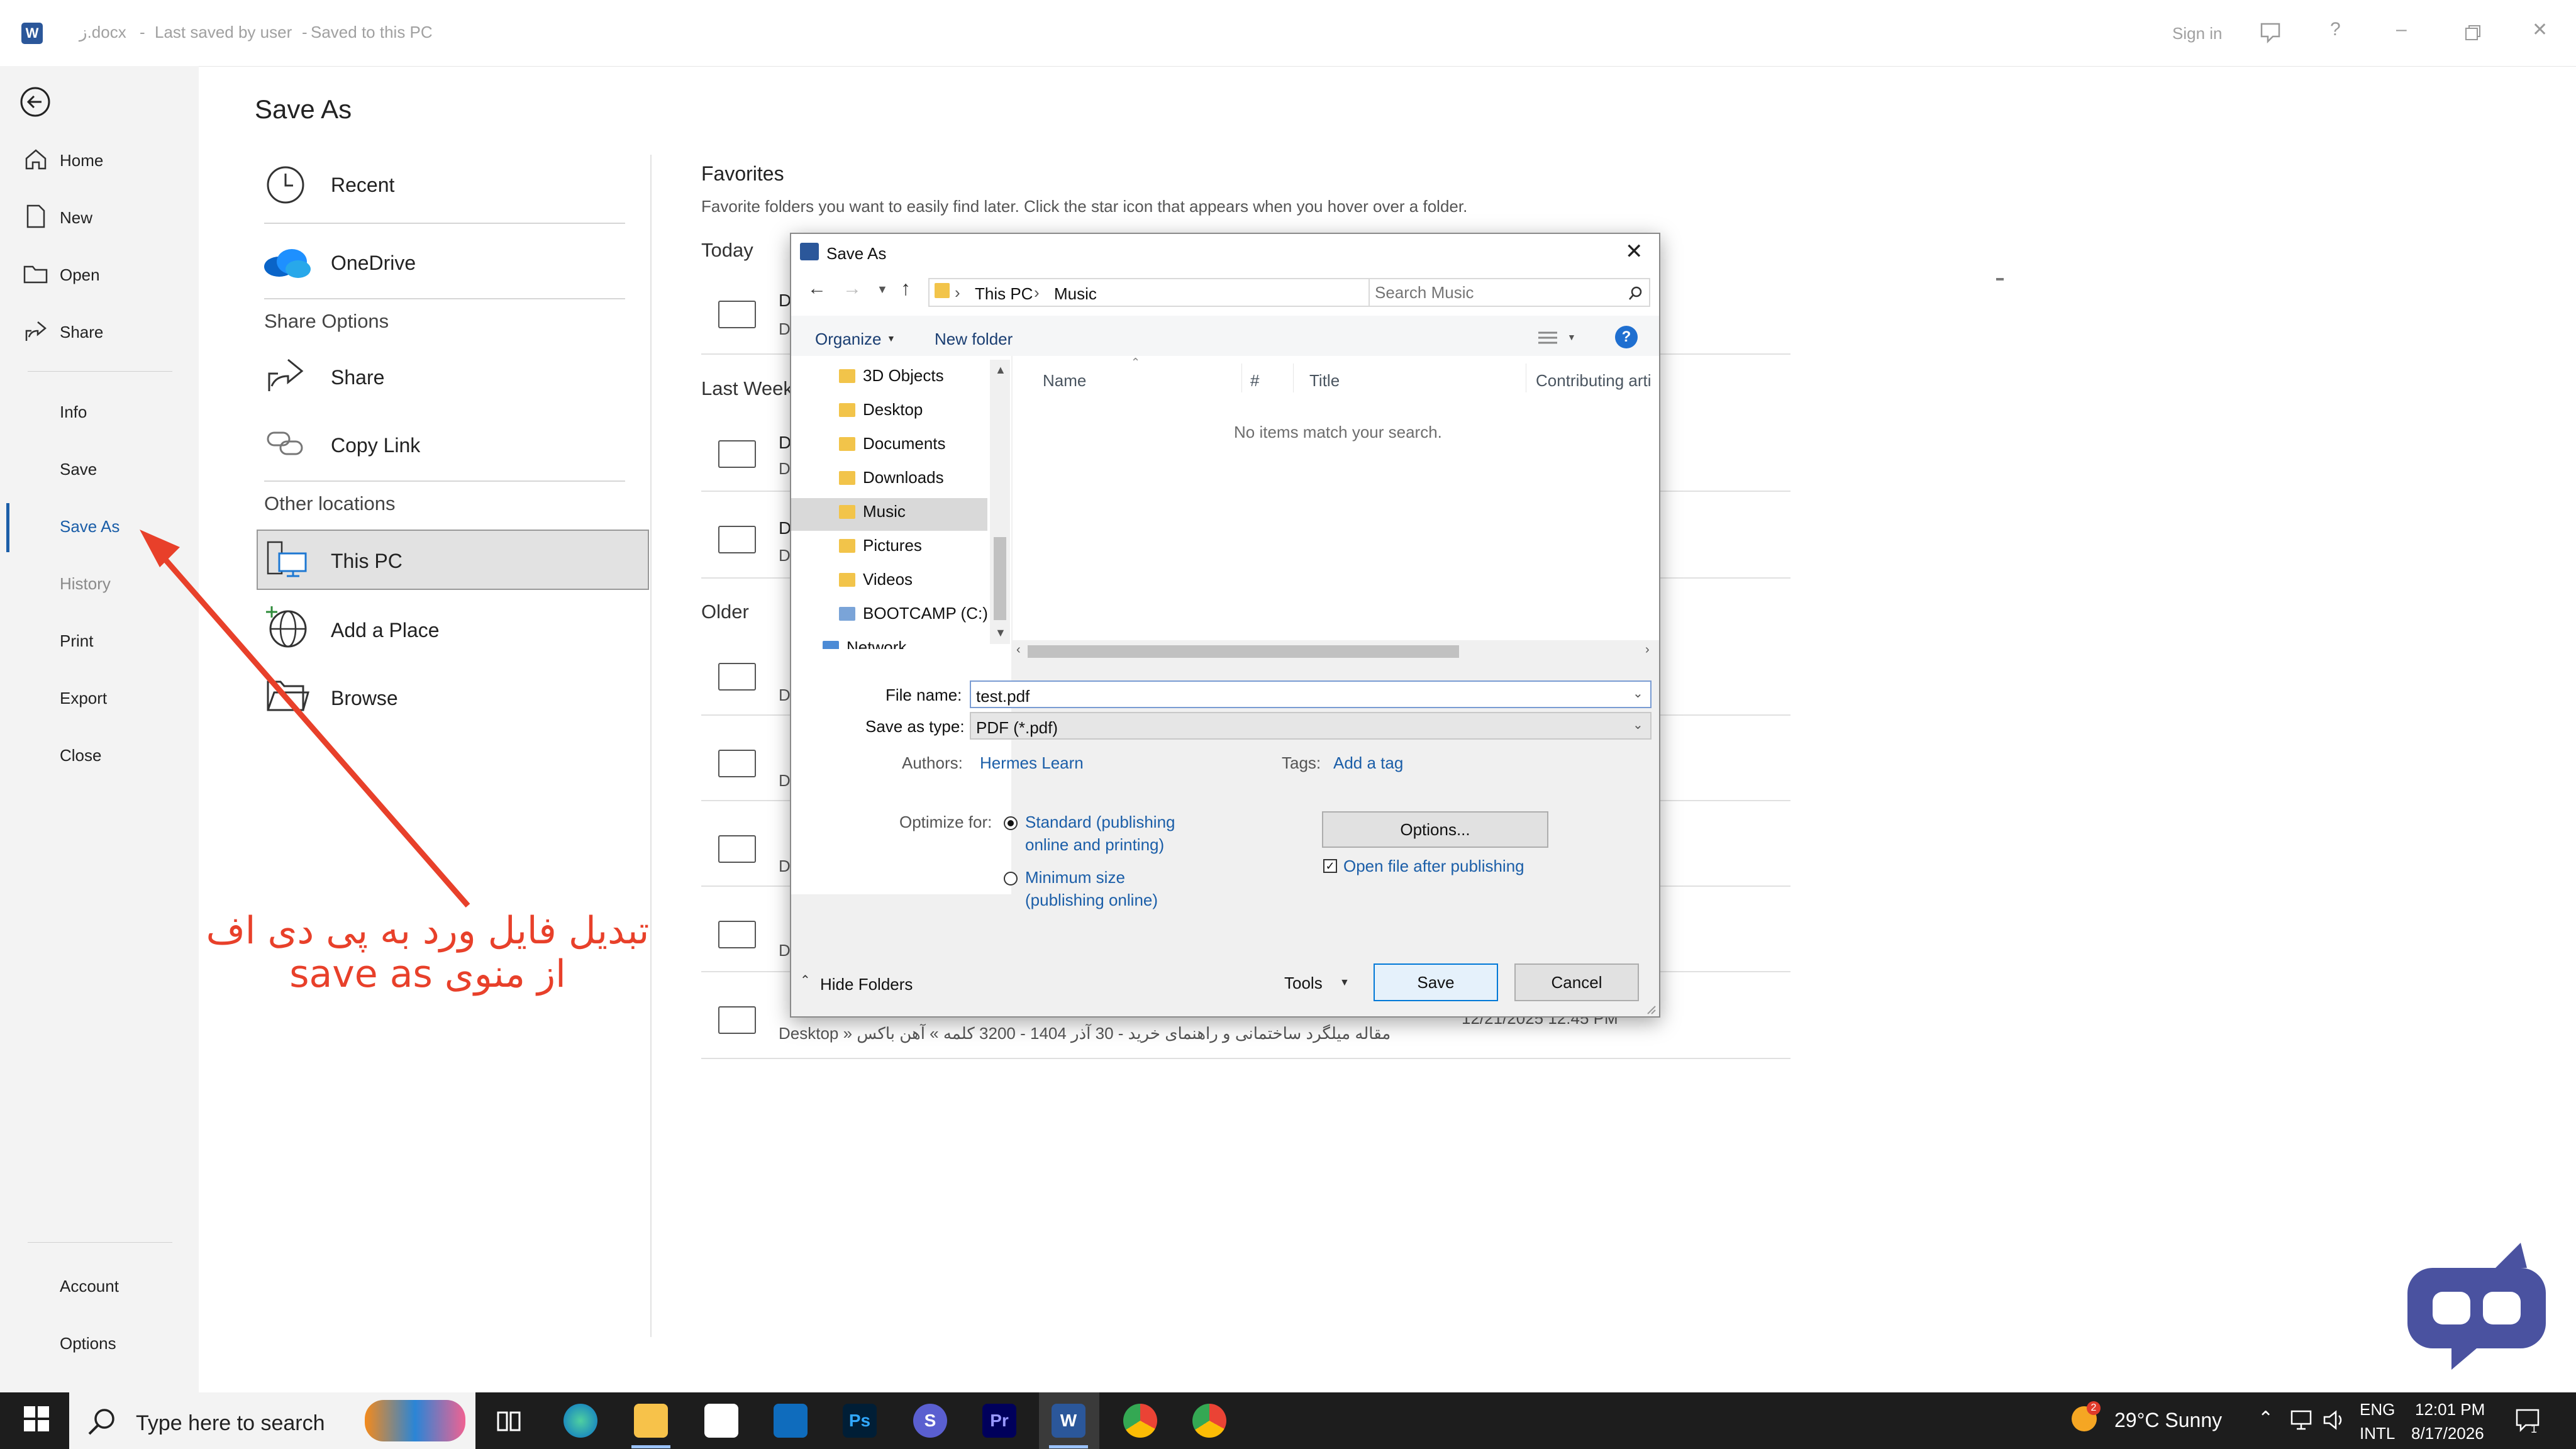 The image size is (2576, 1449). What do you see at coordinates (1571, 337) in the screenshot?
I see `dropdown-arrow-icon: ▼` at bounding box center [1571, 337].